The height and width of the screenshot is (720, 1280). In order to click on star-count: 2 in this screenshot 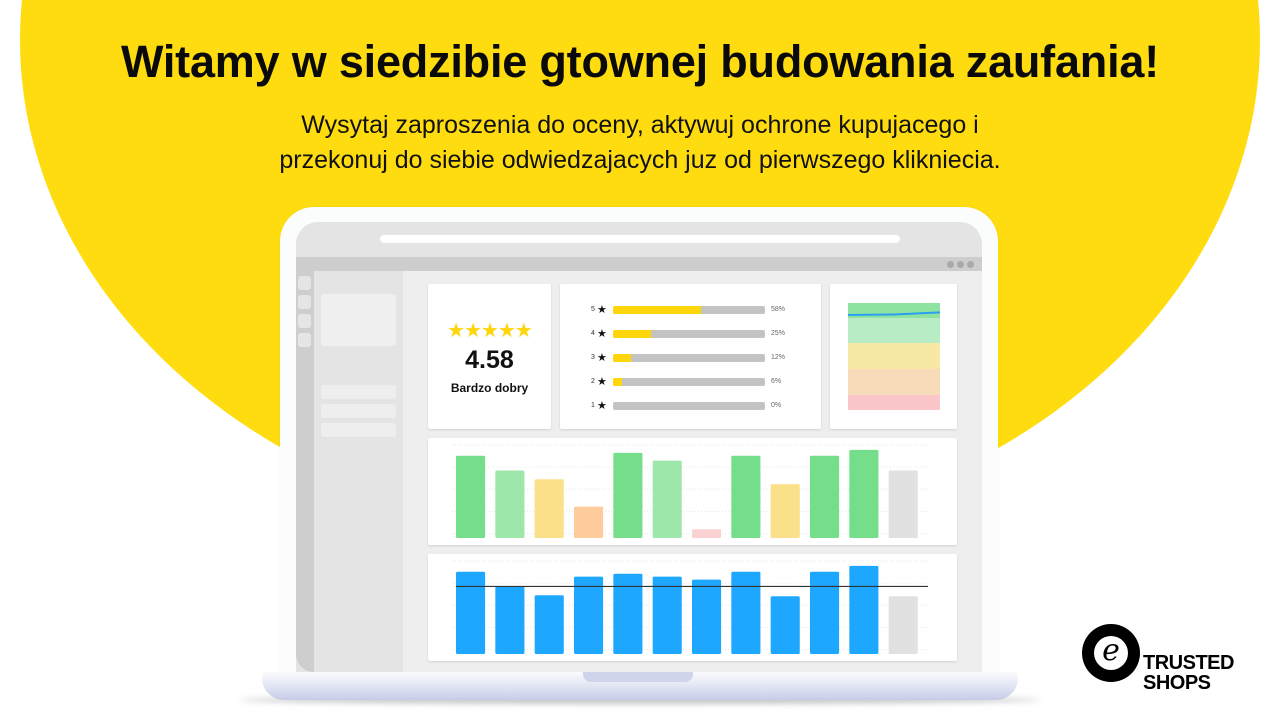, I will do `click(593, 381)`.